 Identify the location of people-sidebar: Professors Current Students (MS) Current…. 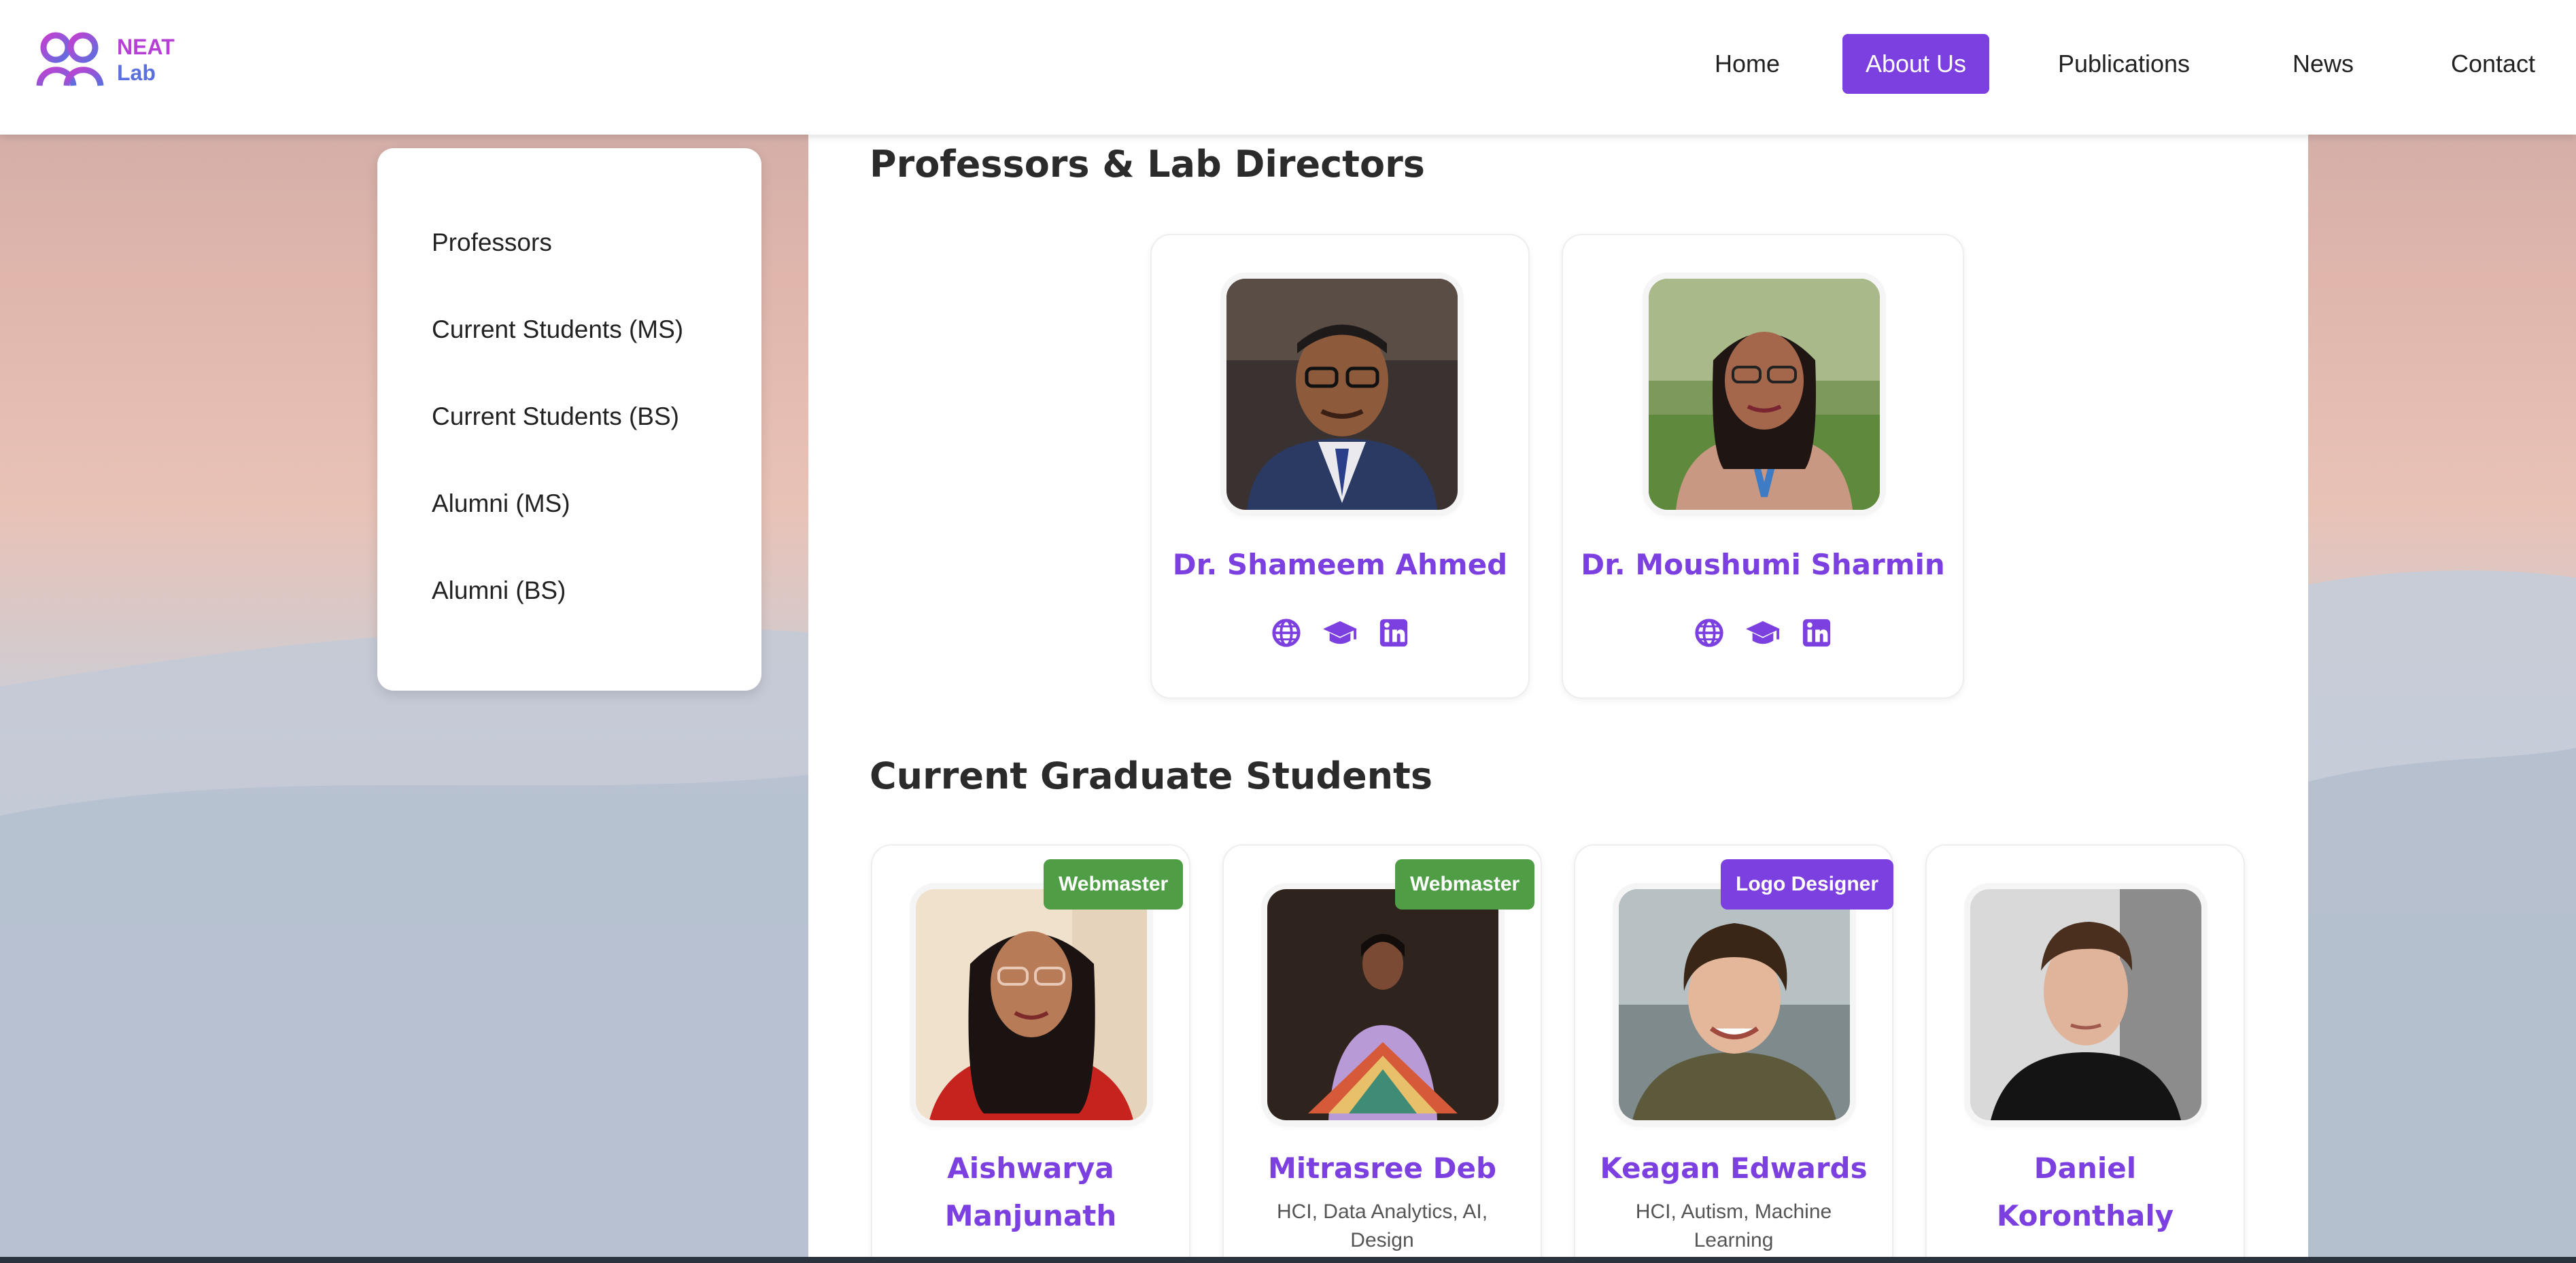
(569, 419).